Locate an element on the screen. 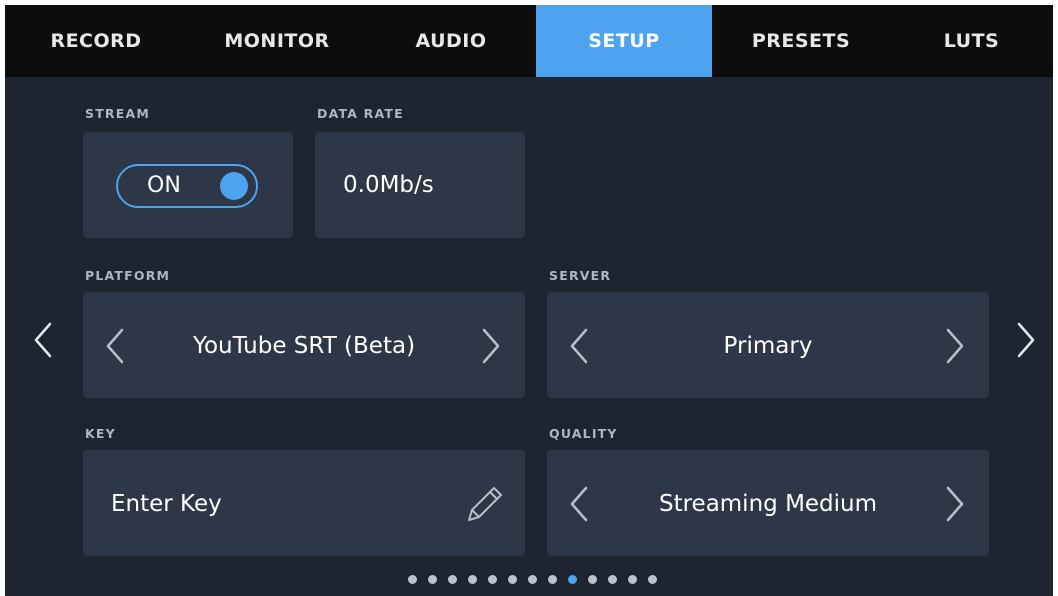 This screenshot has height=596, width=1058. quality-selector: Streaming Medium is located at coordinates (768, 503).